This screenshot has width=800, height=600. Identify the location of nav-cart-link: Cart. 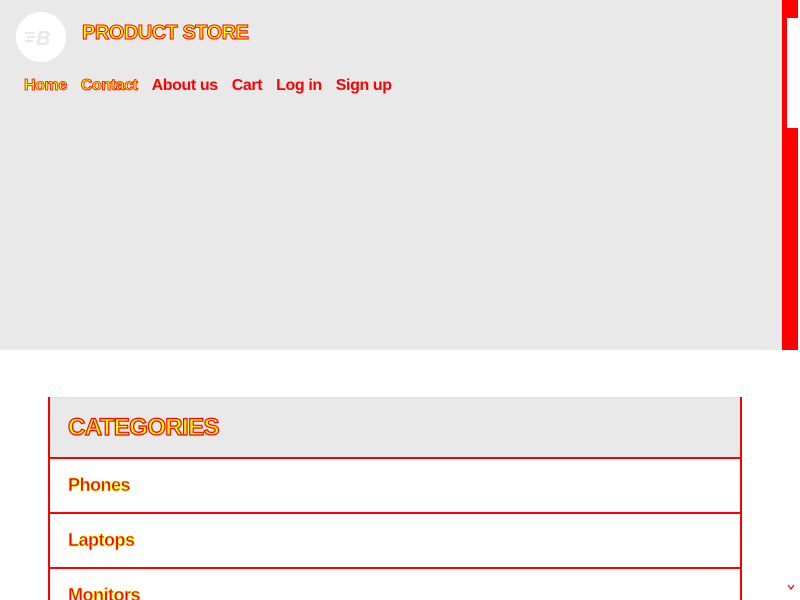
(247, 86).